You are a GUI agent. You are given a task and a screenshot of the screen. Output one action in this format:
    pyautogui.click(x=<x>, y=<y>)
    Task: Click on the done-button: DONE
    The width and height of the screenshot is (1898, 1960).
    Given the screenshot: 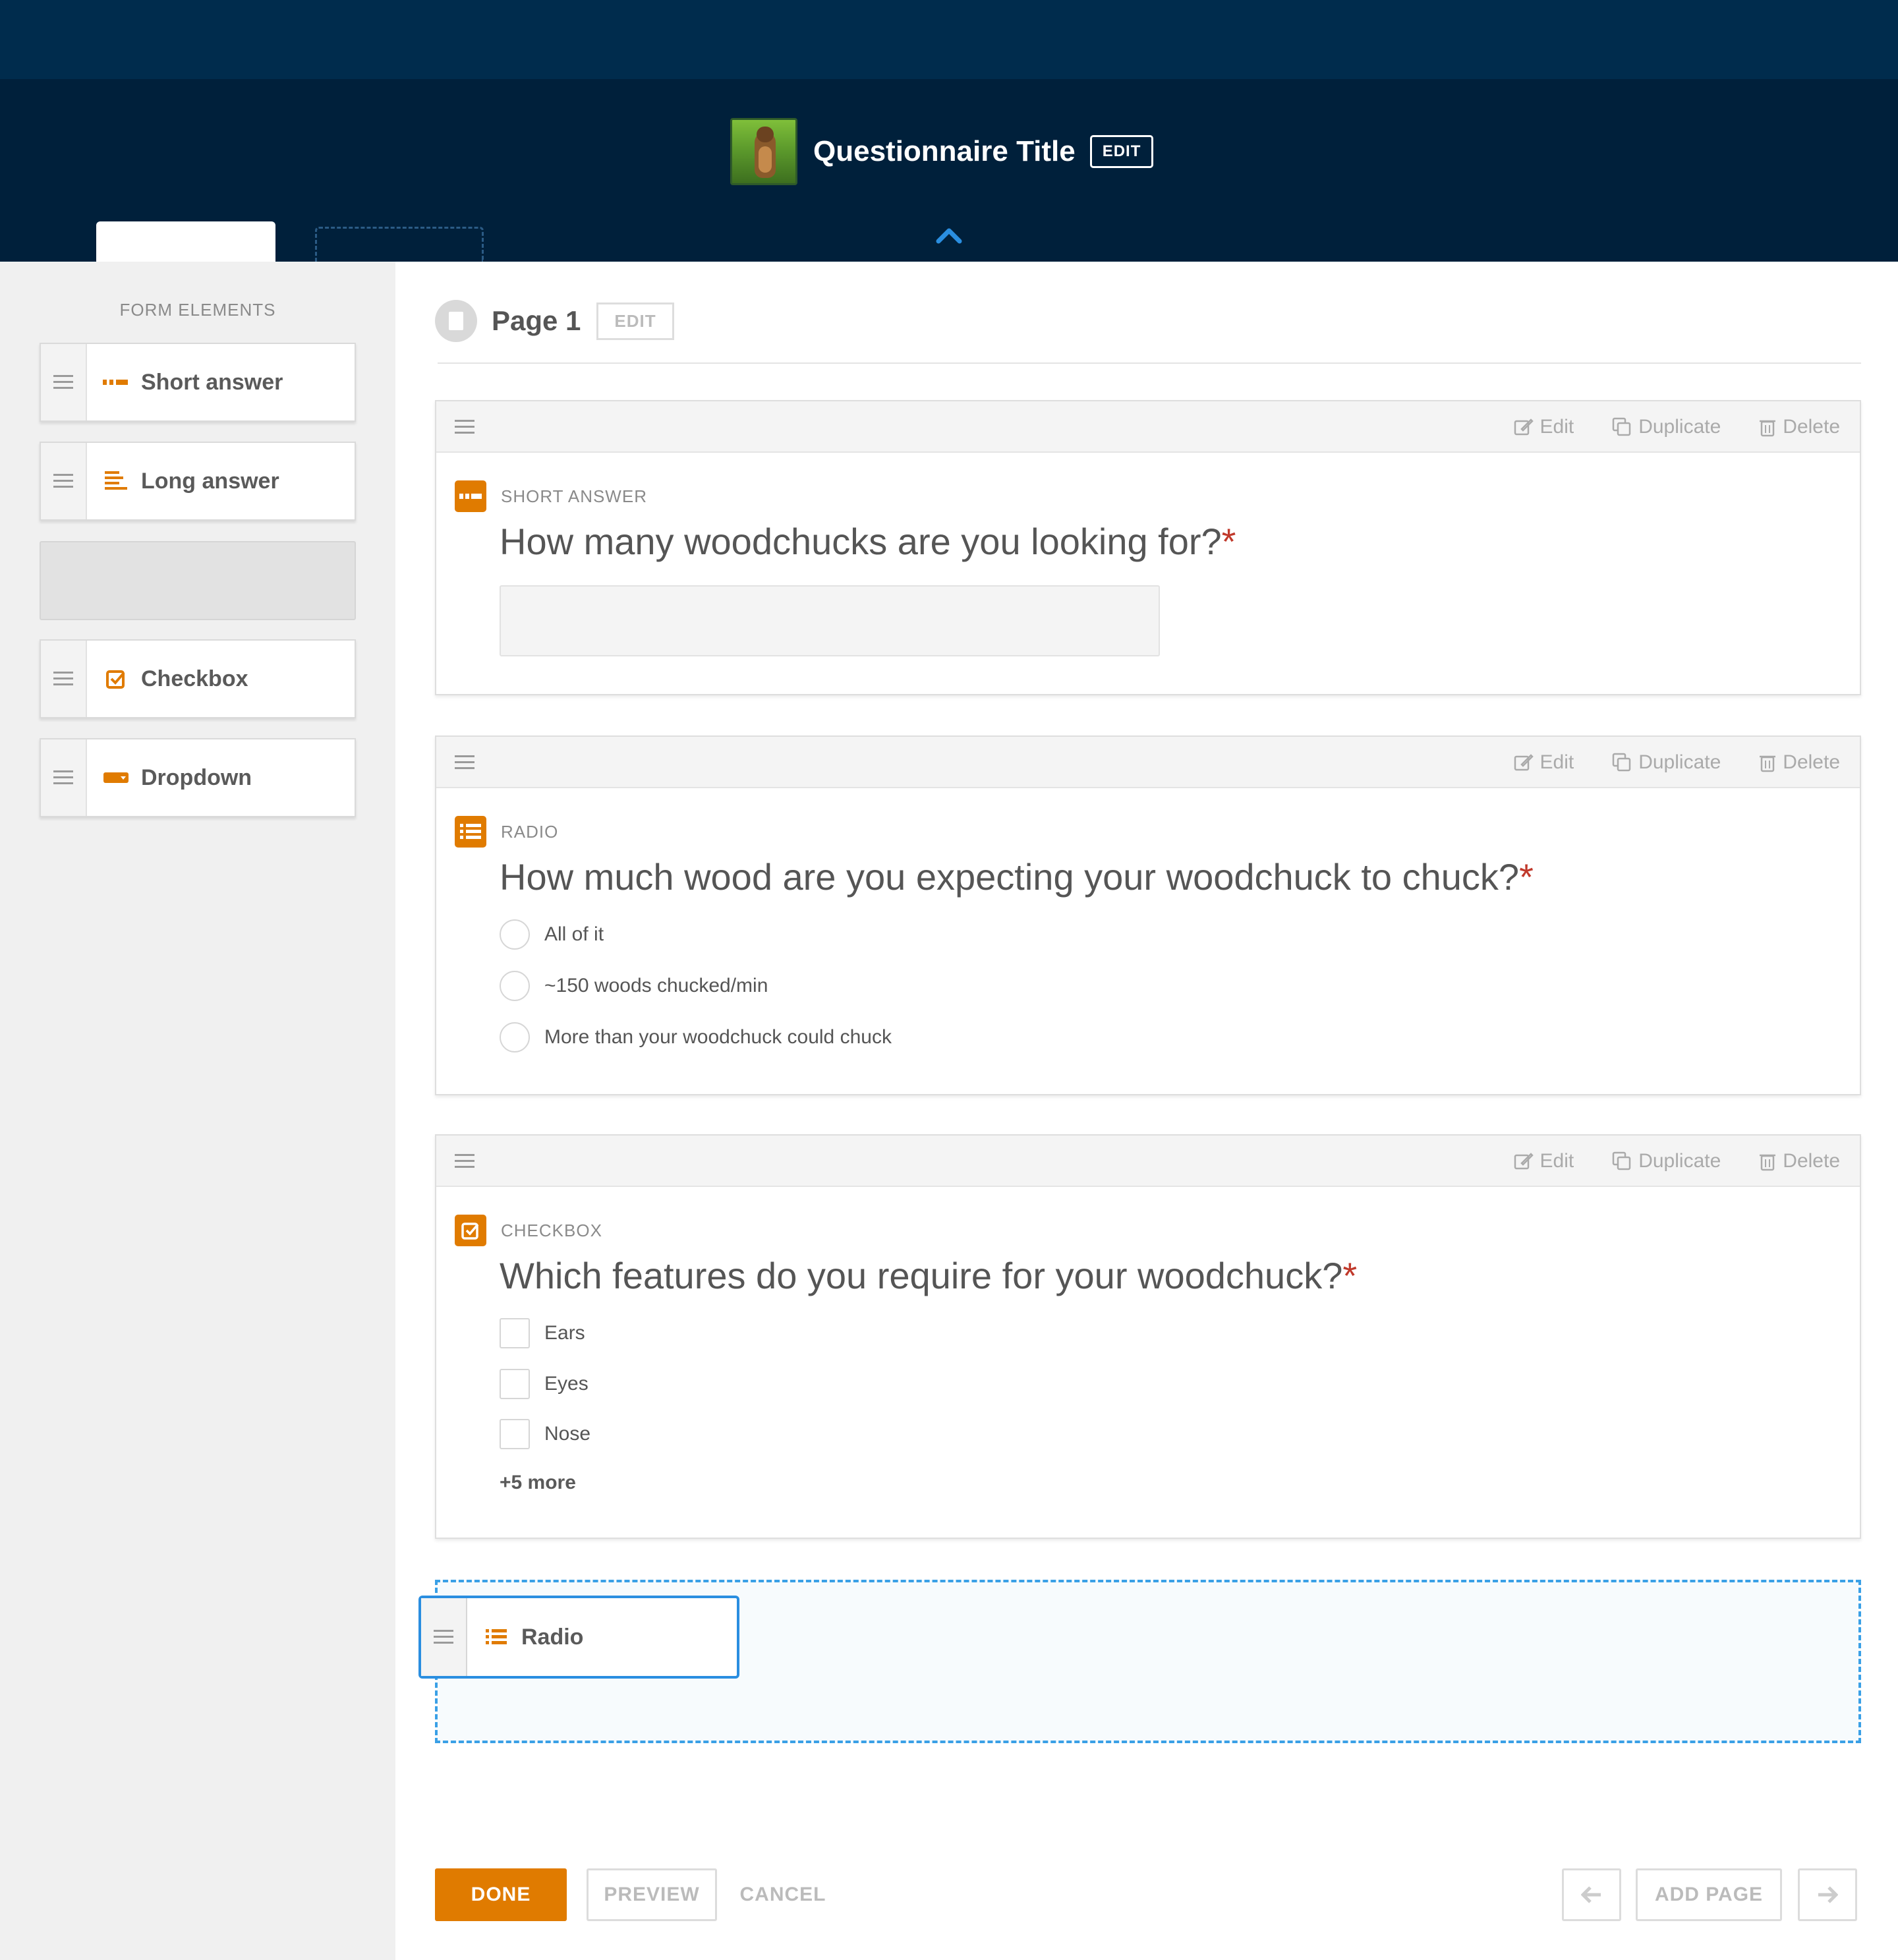 What is the action you would take?
    pyautogui.click(x=501, y=1894)
    